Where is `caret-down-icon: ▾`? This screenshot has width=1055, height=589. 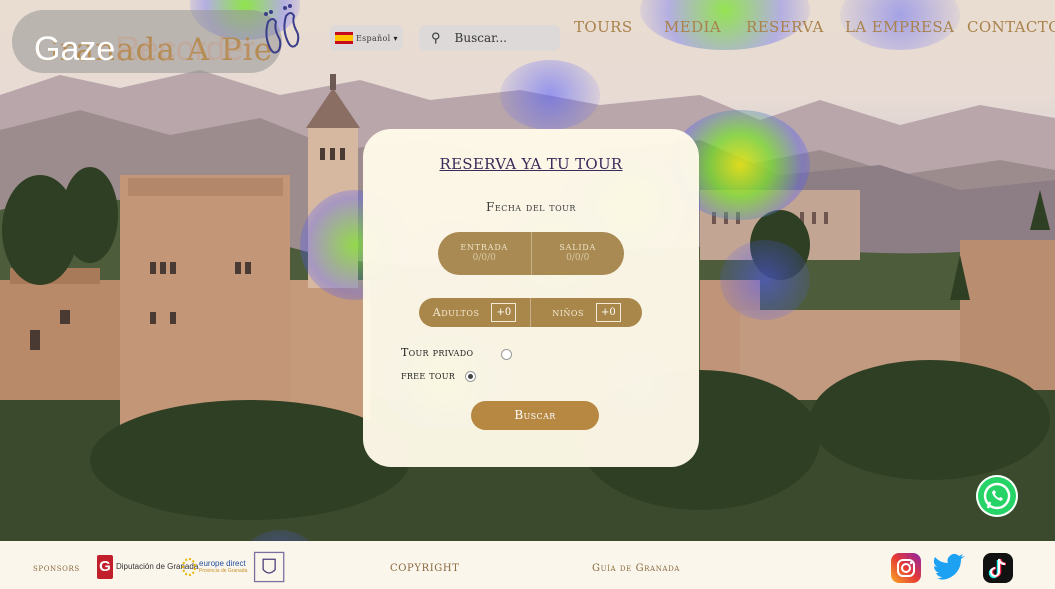
caret-down-icon: ▾ is located at coordinates (395, 38).